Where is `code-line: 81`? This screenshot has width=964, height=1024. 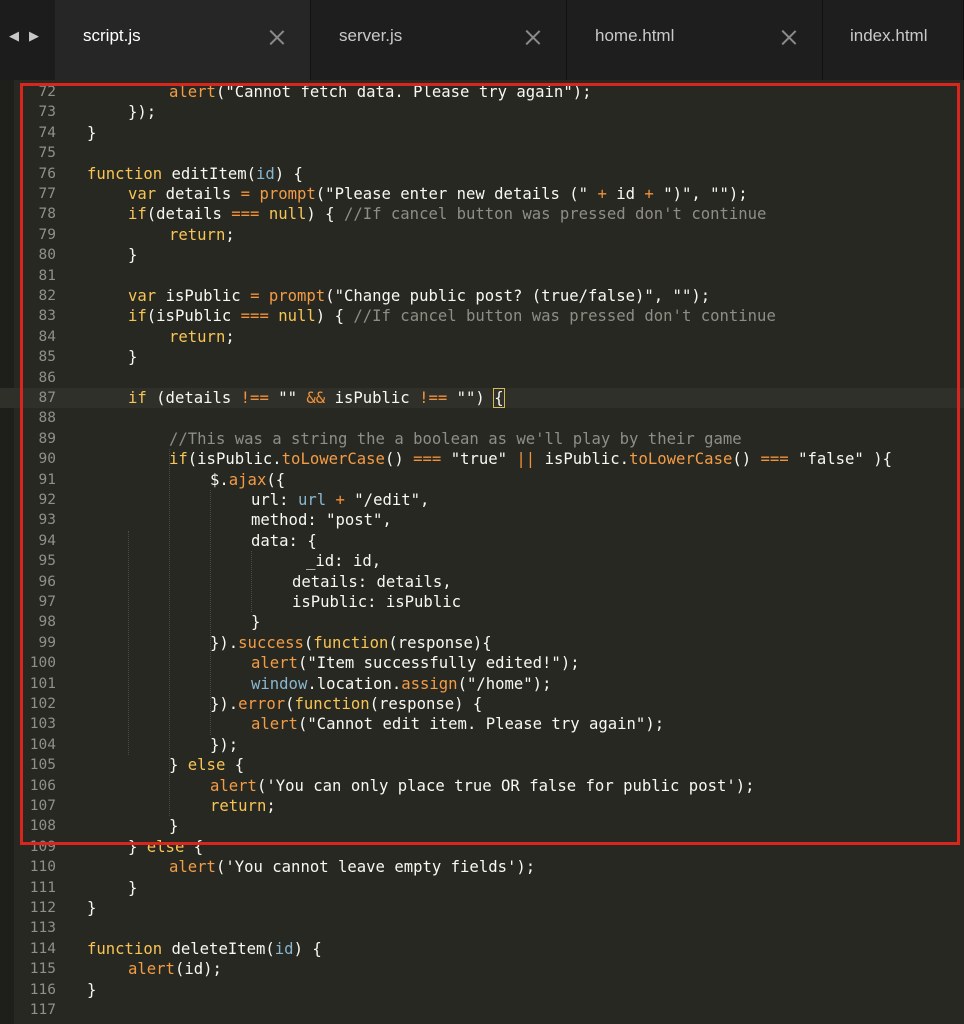 code-line: 81 is located at coordinates (482, 276).